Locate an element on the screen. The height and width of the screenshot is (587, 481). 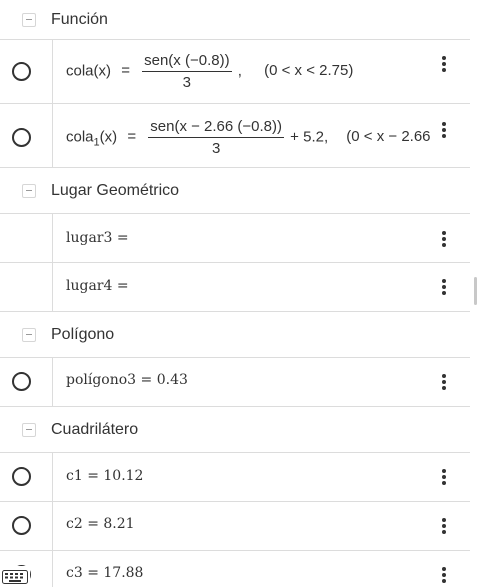
function-name: cola is located at coordinates (80, 137).